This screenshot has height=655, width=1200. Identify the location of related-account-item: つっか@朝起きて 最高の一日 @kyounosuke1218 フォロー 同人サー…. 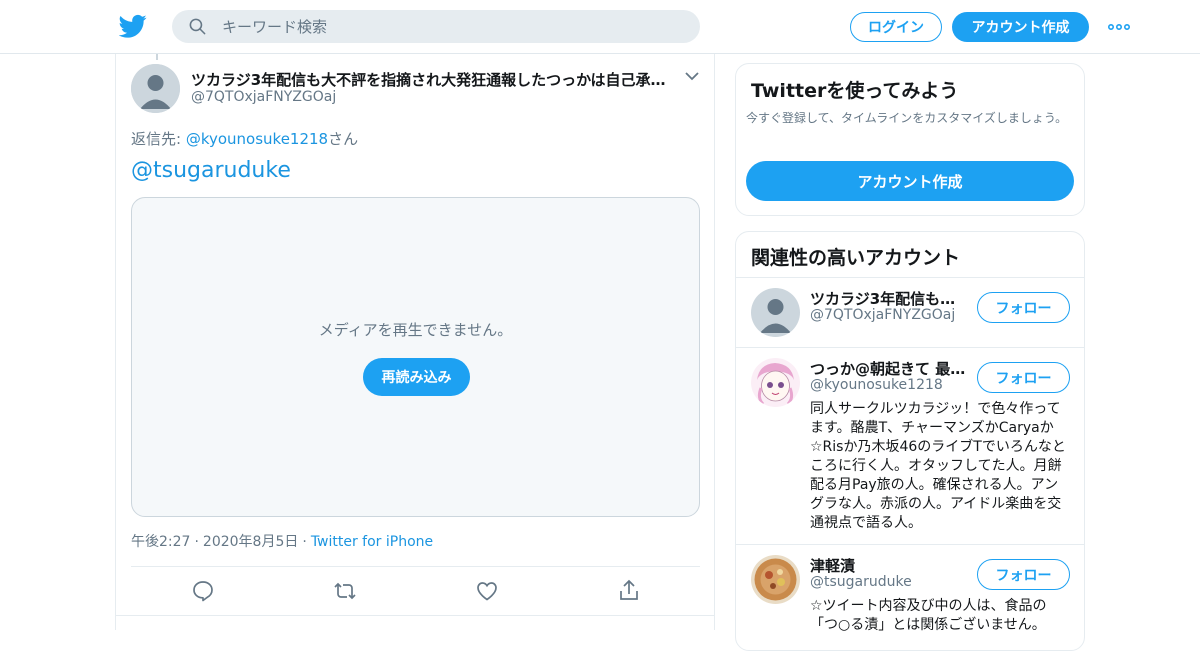
(910, 446).